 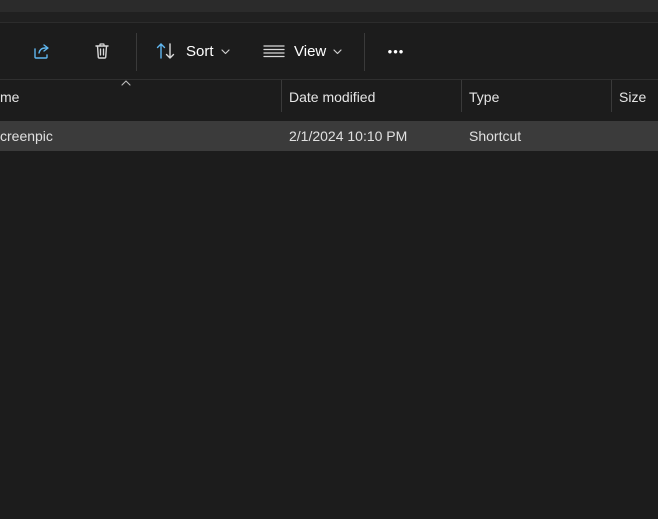 What do you see at coordinates (332, 97) in the screenshot?
I see `column-label: Date modified` at bounding box center [332, 97].